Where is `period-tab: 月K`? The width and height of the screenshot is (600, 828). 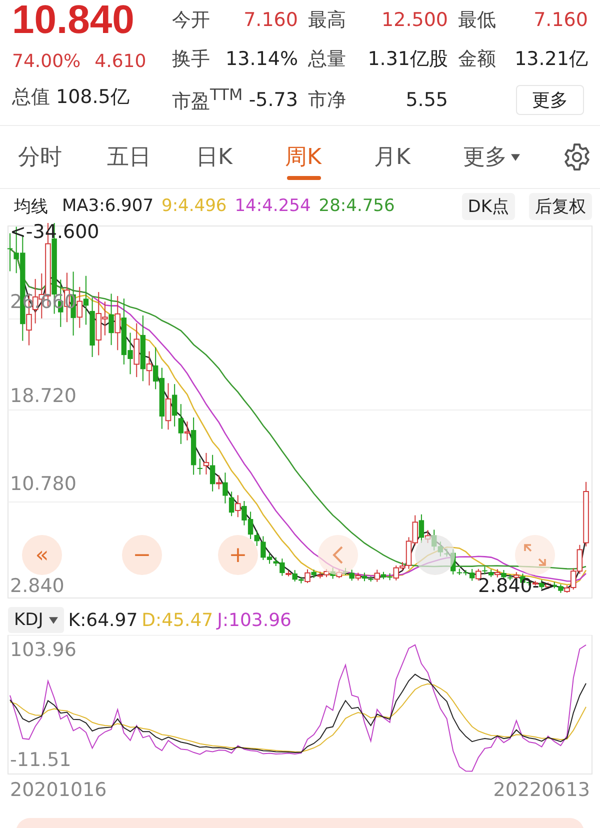
period-tab: 月K is located at coordinates (418, 157).